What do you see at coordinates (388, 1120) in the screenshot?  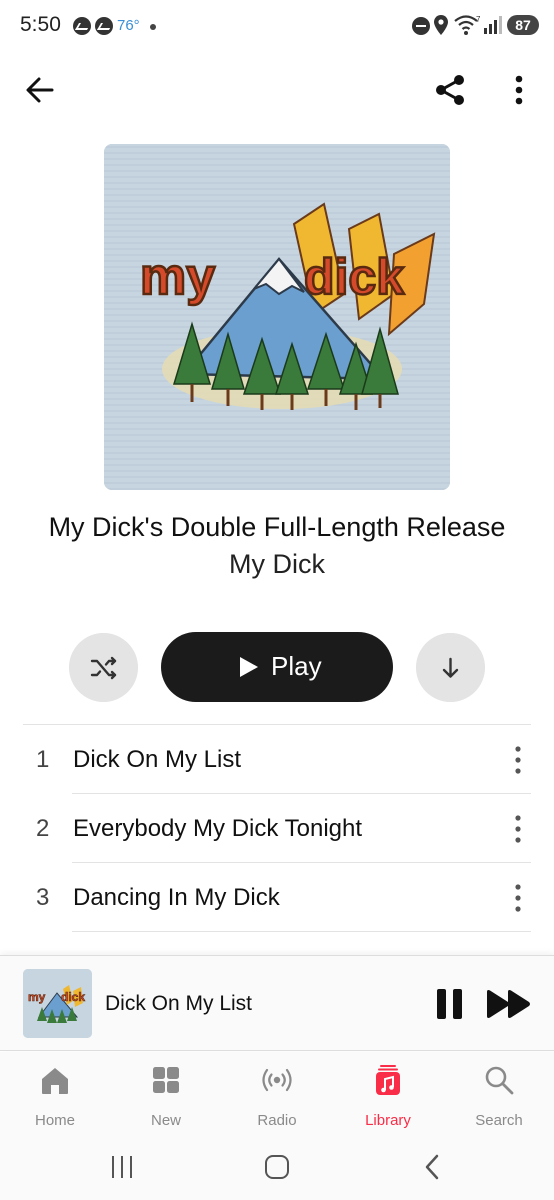 I see `tab-label: Library` at bounding box center [388, 1120].